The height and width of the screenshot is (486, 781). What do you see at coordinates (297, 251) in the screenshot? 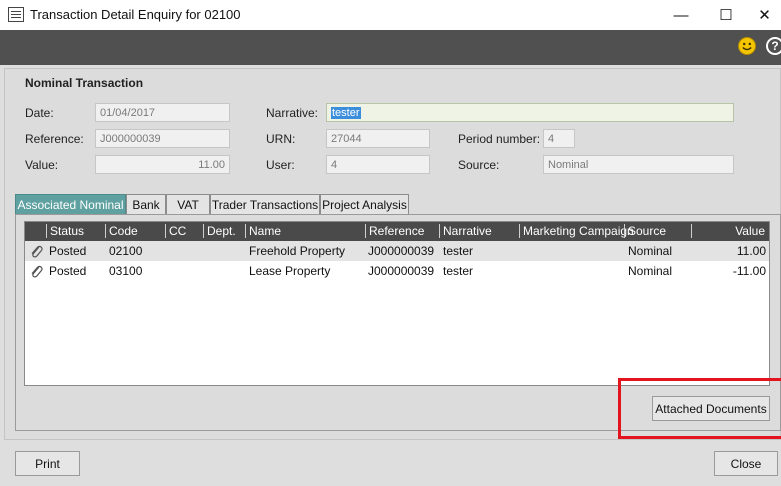
I see `cell-name: Freehold Property` at bounding box center [297, 251].